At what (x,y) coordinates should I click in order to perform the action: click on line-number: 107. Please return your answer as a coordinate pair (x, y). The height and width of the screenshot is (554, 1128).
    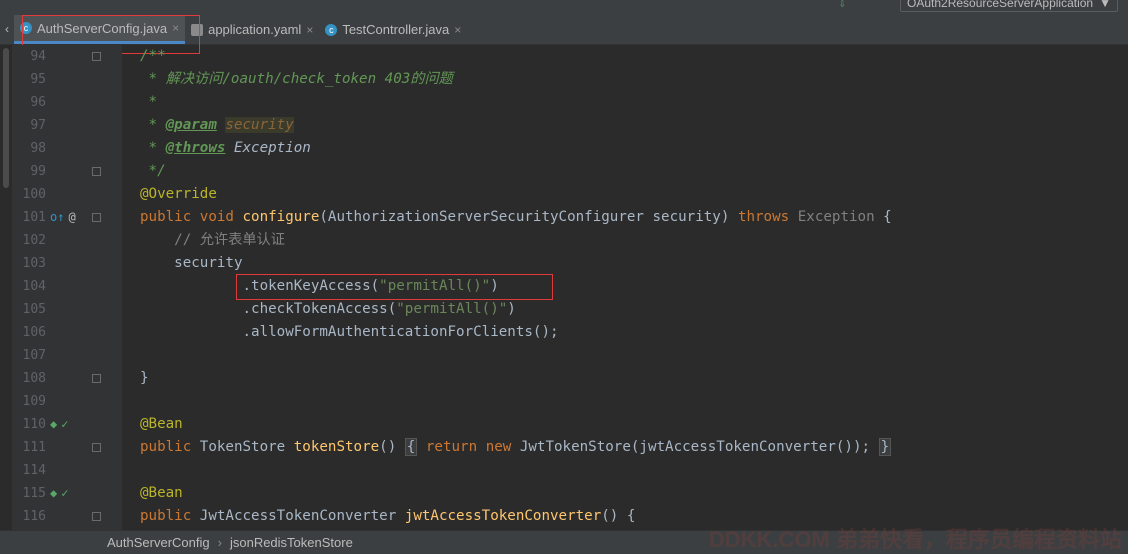
    Looking at the image, I should click on (34, 355).